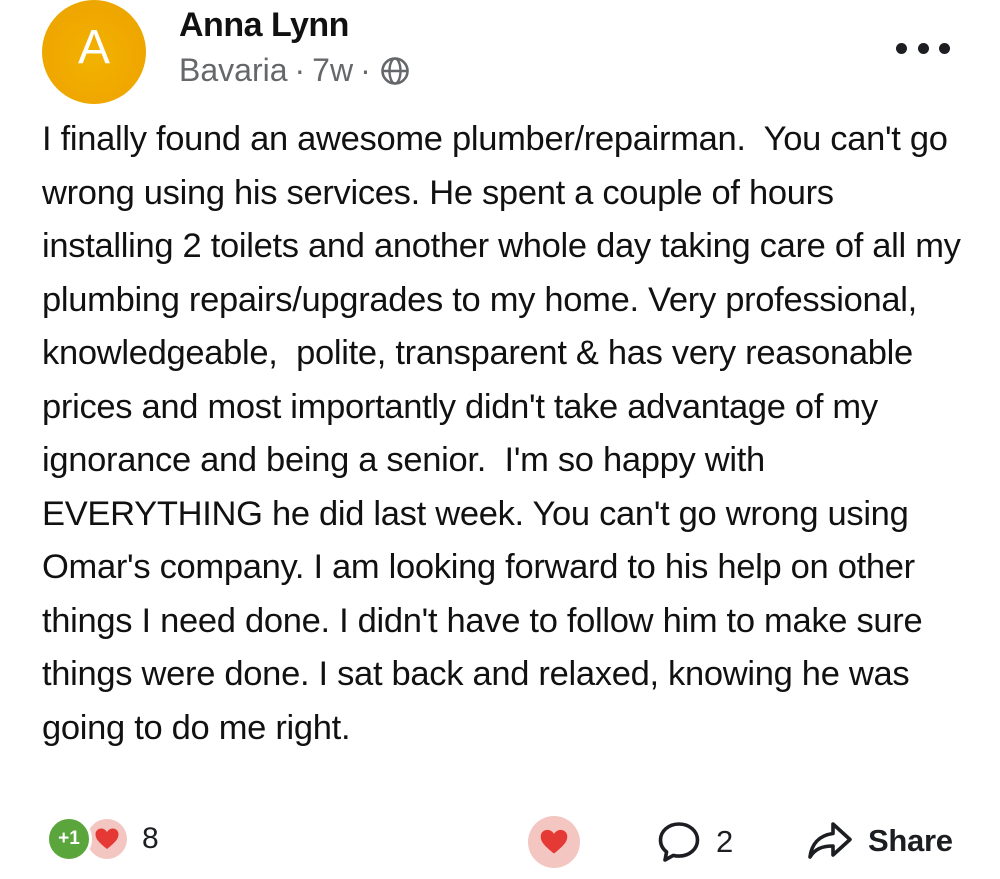 The height and width of the screenshot is (879, 1000). What do you see at coordinates (332, 70) in the screenshot?
I see `post-time: 7w` at bounding box center [332, 70].